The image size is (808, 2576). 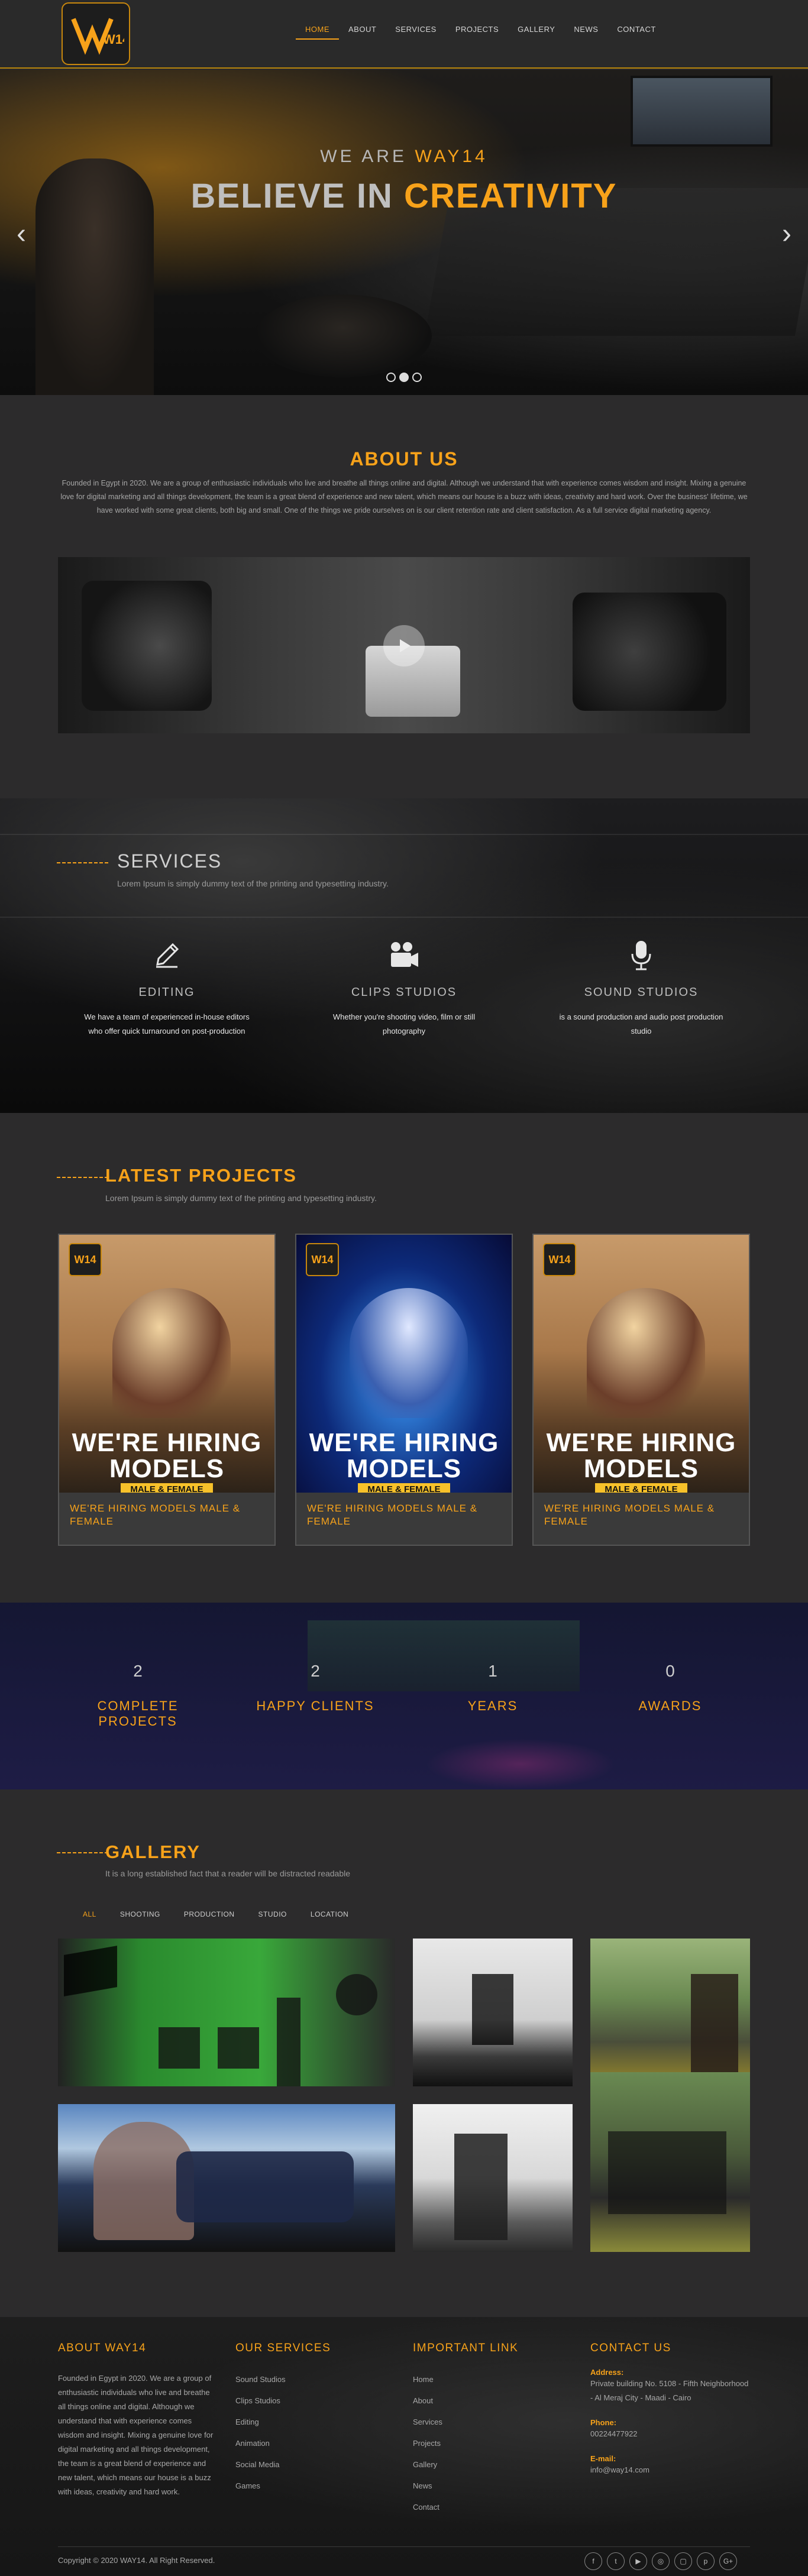 I want to click on project-poster: W14 WE'RE HIRING MODELS MALE & FEMALE, so click(x=166, y=1364).